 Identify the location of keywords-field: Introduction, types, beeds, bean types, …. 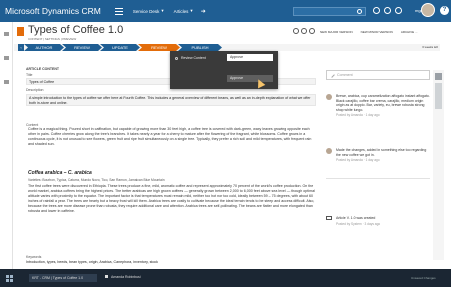
(172, 262).